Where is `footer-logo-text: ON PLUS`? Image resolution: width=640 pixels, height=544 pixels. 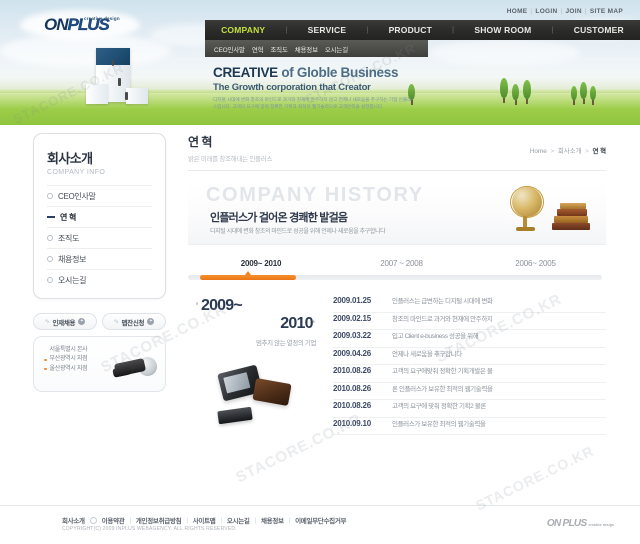
footer-logo-text: ON PLUS is located at coordinates (566, 523).